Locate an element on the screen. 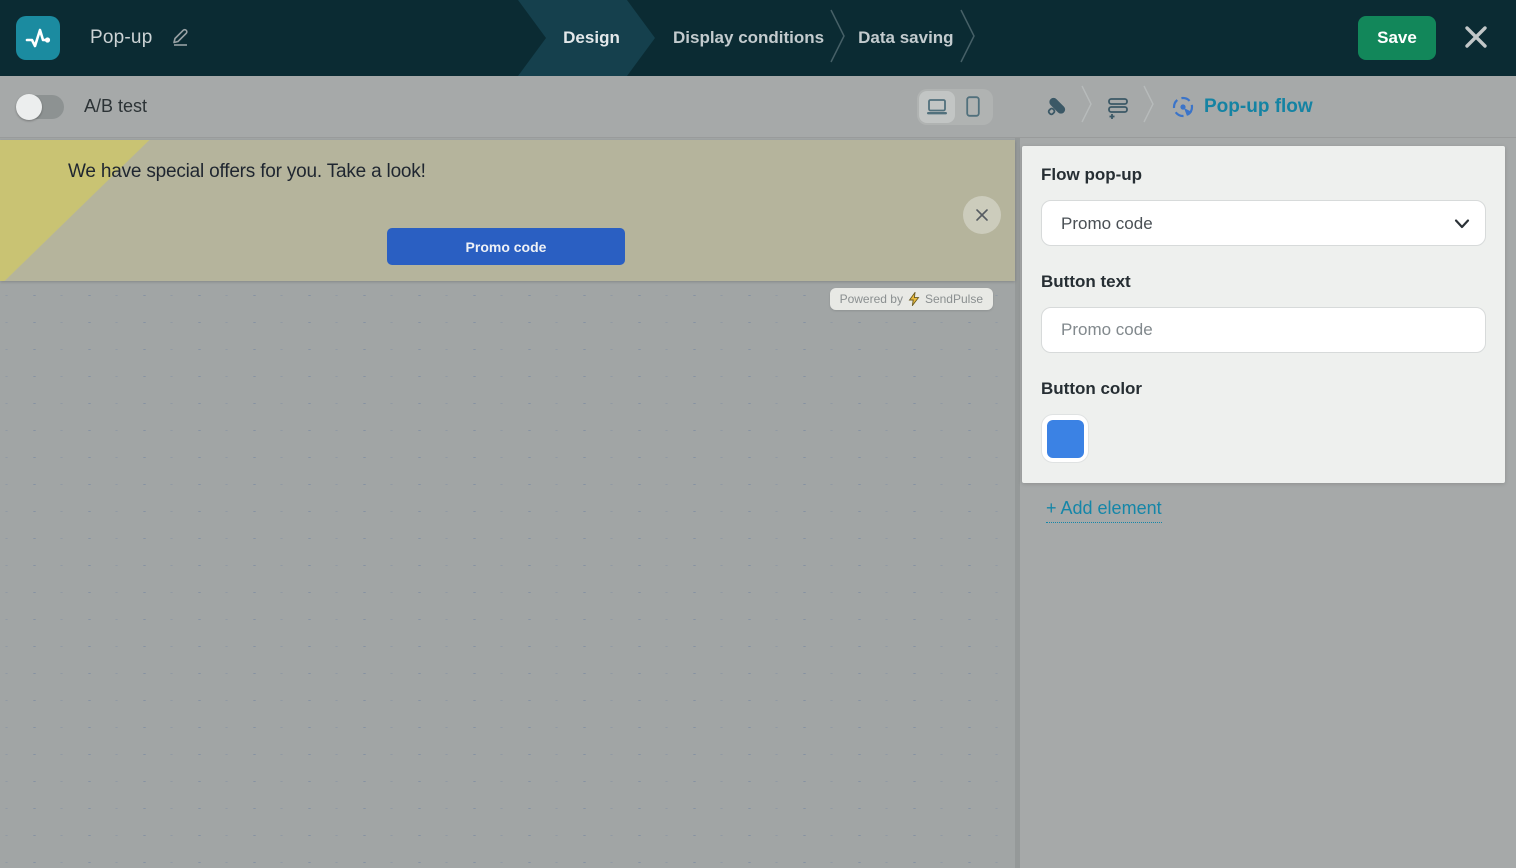  desktop-preview-button is located at coordinates (937, 106).